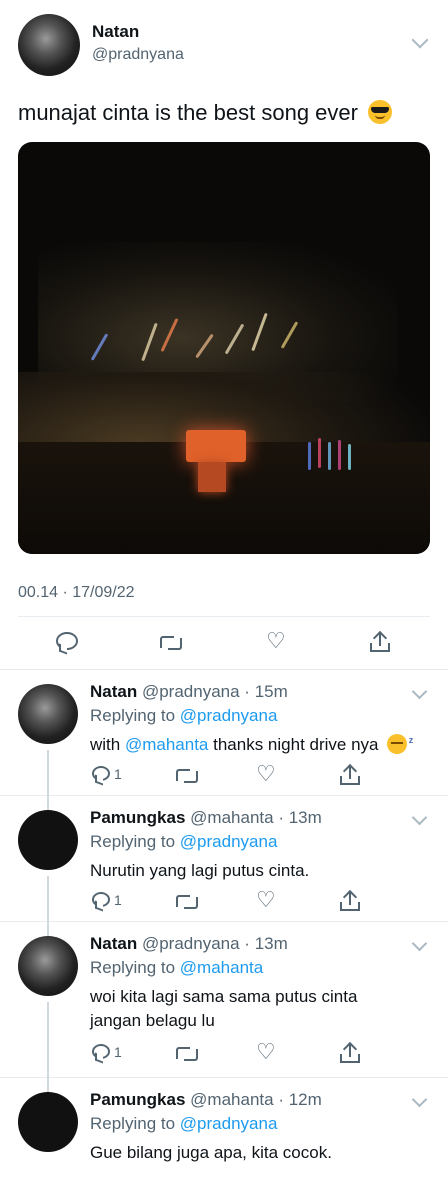 Image resolution: width=448 pixels, height=1200 pixels. Describe the element at coordinates (200, 870) in the screenshot. I see `reply-text: Nurutin yang lagi putus cinta.` at that location.